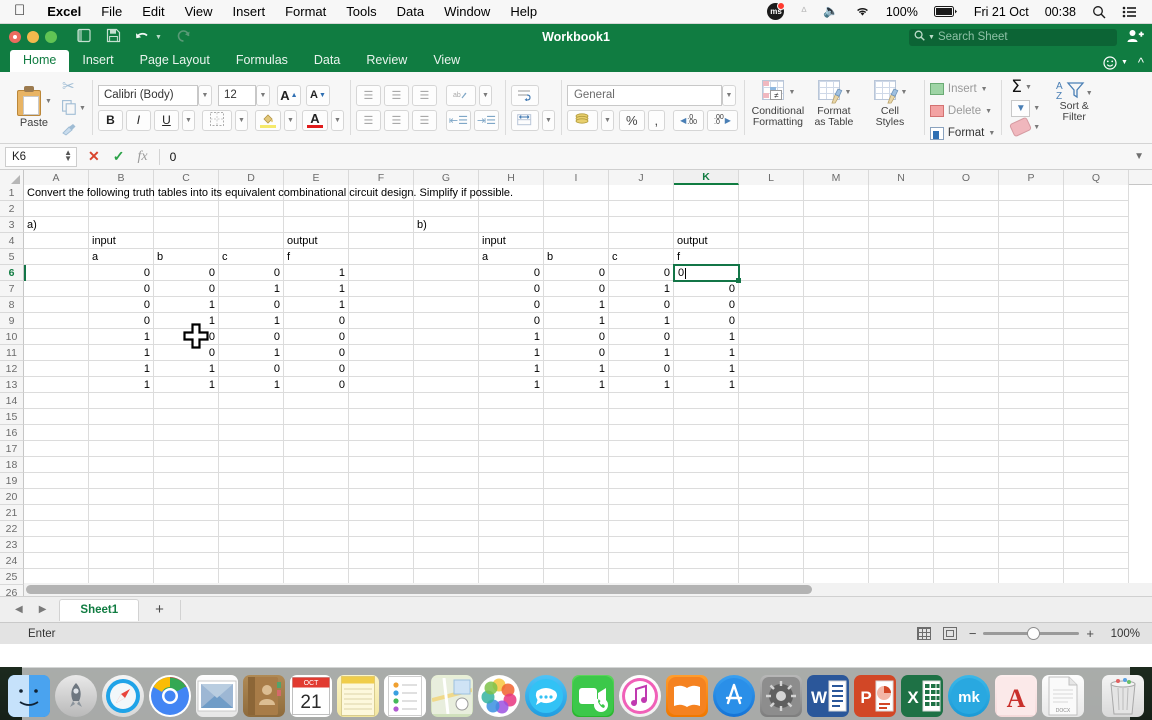 The width and height of the screenshot is (1152, 720). Describe the element at coordinates (1096, 545) in the screenshot. I see `cell-Q23` at that location.